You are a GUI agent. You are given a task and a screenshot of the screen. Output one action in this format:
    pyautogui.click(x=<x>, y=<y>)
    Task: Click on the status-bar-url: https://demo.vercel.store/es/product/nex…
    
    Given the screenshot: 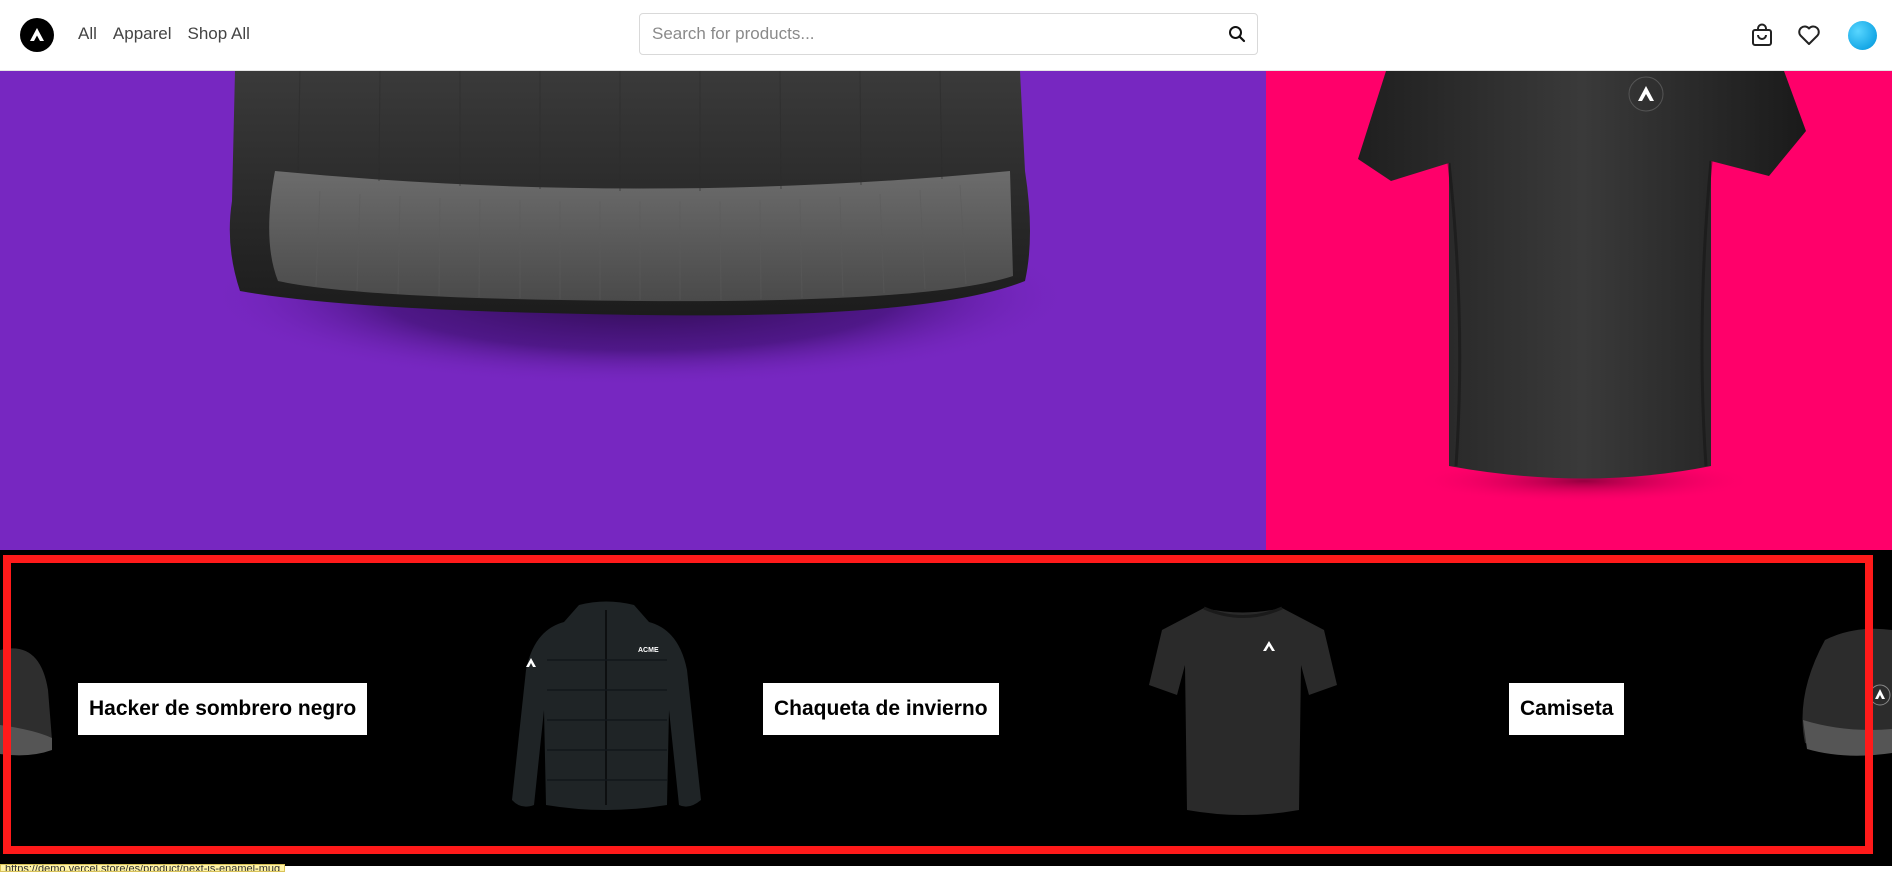 What is the action you would take?
    pyautogui.click(x=143, y=868)
    